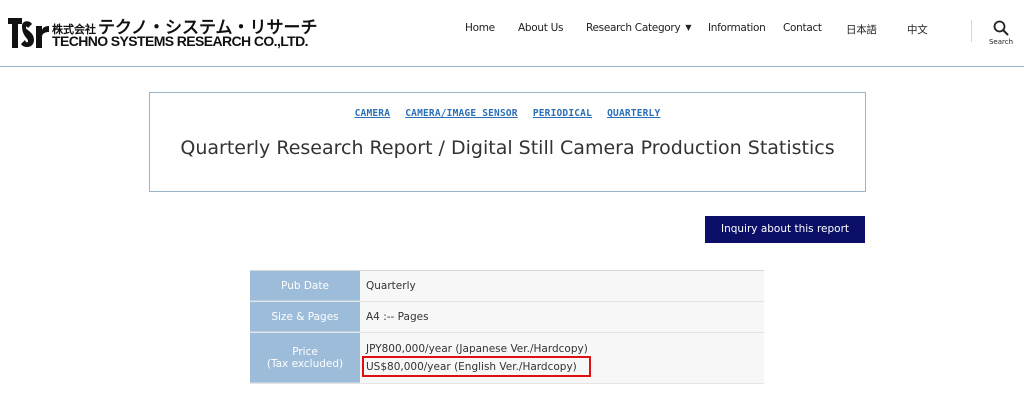 This screenshot has height=412, width=1024. Describe the element at coordinates (861, 29) in the screenshot. I see `nav-japanese: 日本語` at that location.